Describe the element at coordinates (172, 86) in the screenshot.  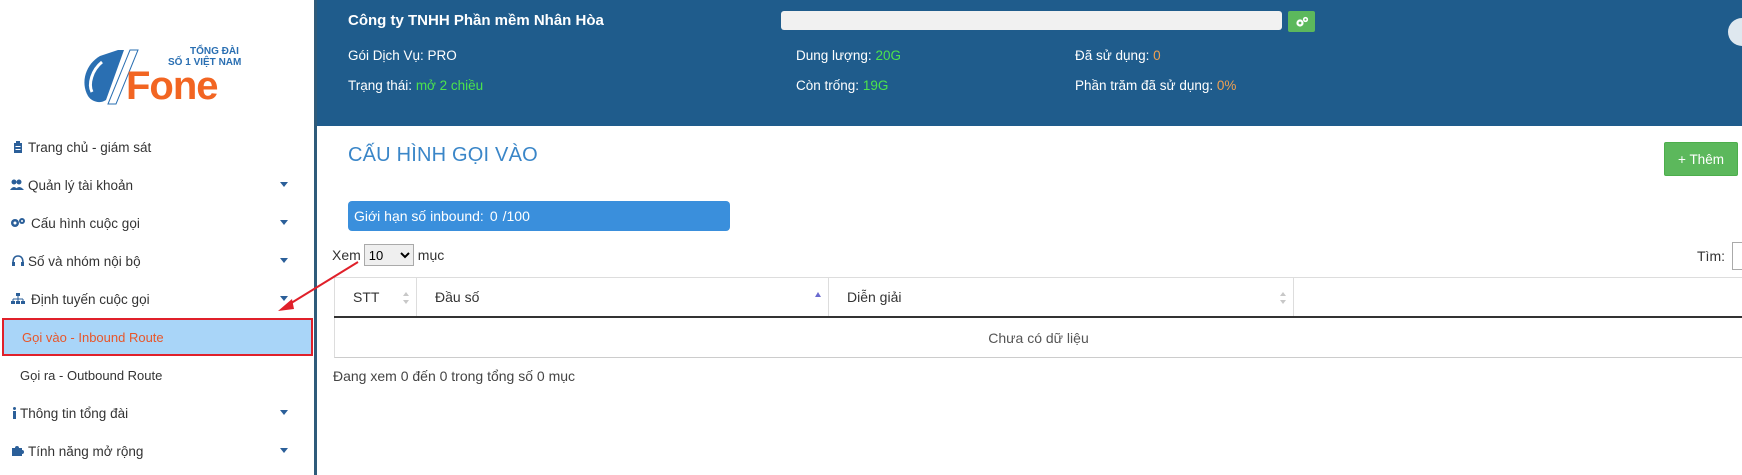
I see `logo-brand: Fone` at that location.